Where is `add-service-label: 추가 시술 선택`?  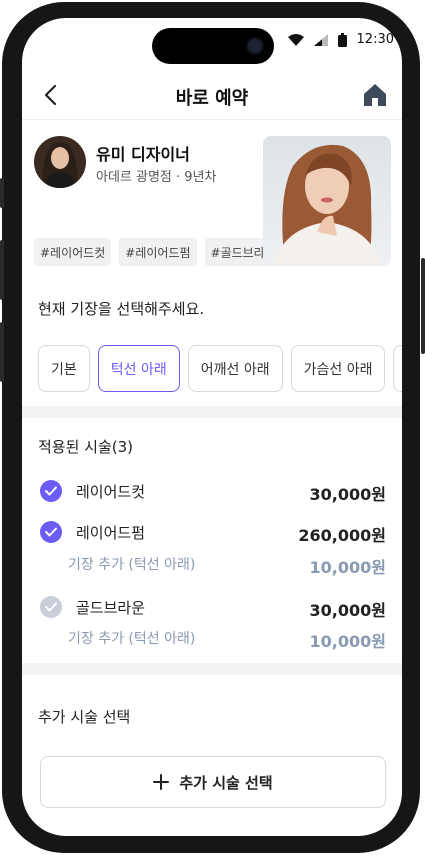 add-service-label: 추가 시술 선택 is located at coordinates (226, 782).